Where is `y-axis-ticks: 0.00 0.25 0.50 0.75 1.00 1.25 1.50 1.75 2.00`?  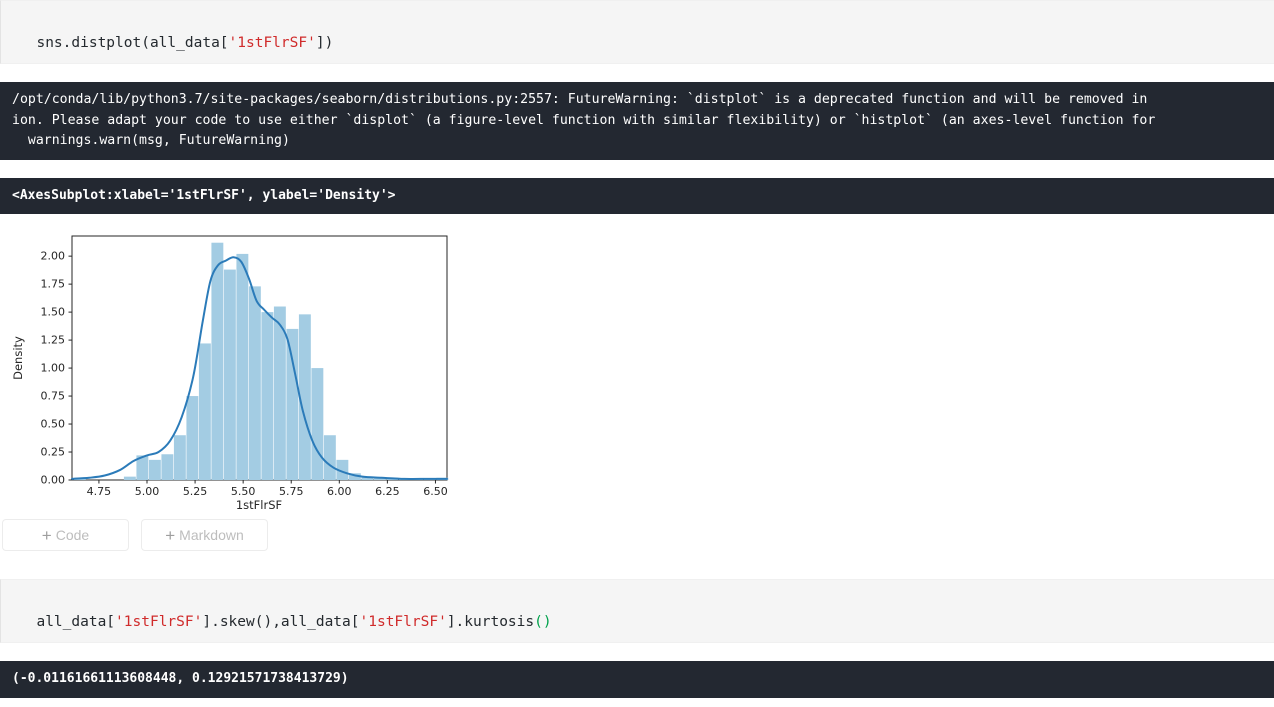
y-axis-ticks: 0.00 0.25 0.50 0.75 1.00 1.25 1.50 1.75 2.00 is located at coordinates (56, 368).